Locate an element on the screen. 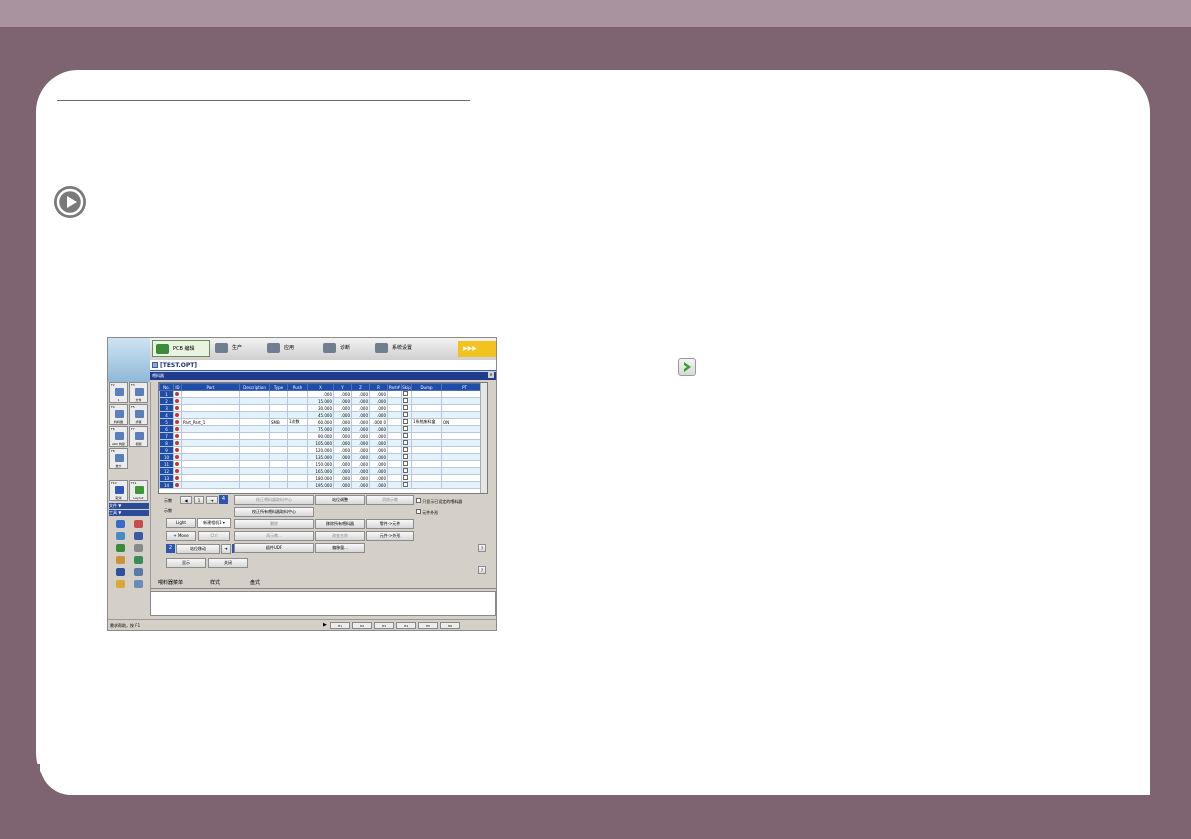 This screenshot has width=1191, height=839. h6-button: H6 is located at coordinates (450, 625).